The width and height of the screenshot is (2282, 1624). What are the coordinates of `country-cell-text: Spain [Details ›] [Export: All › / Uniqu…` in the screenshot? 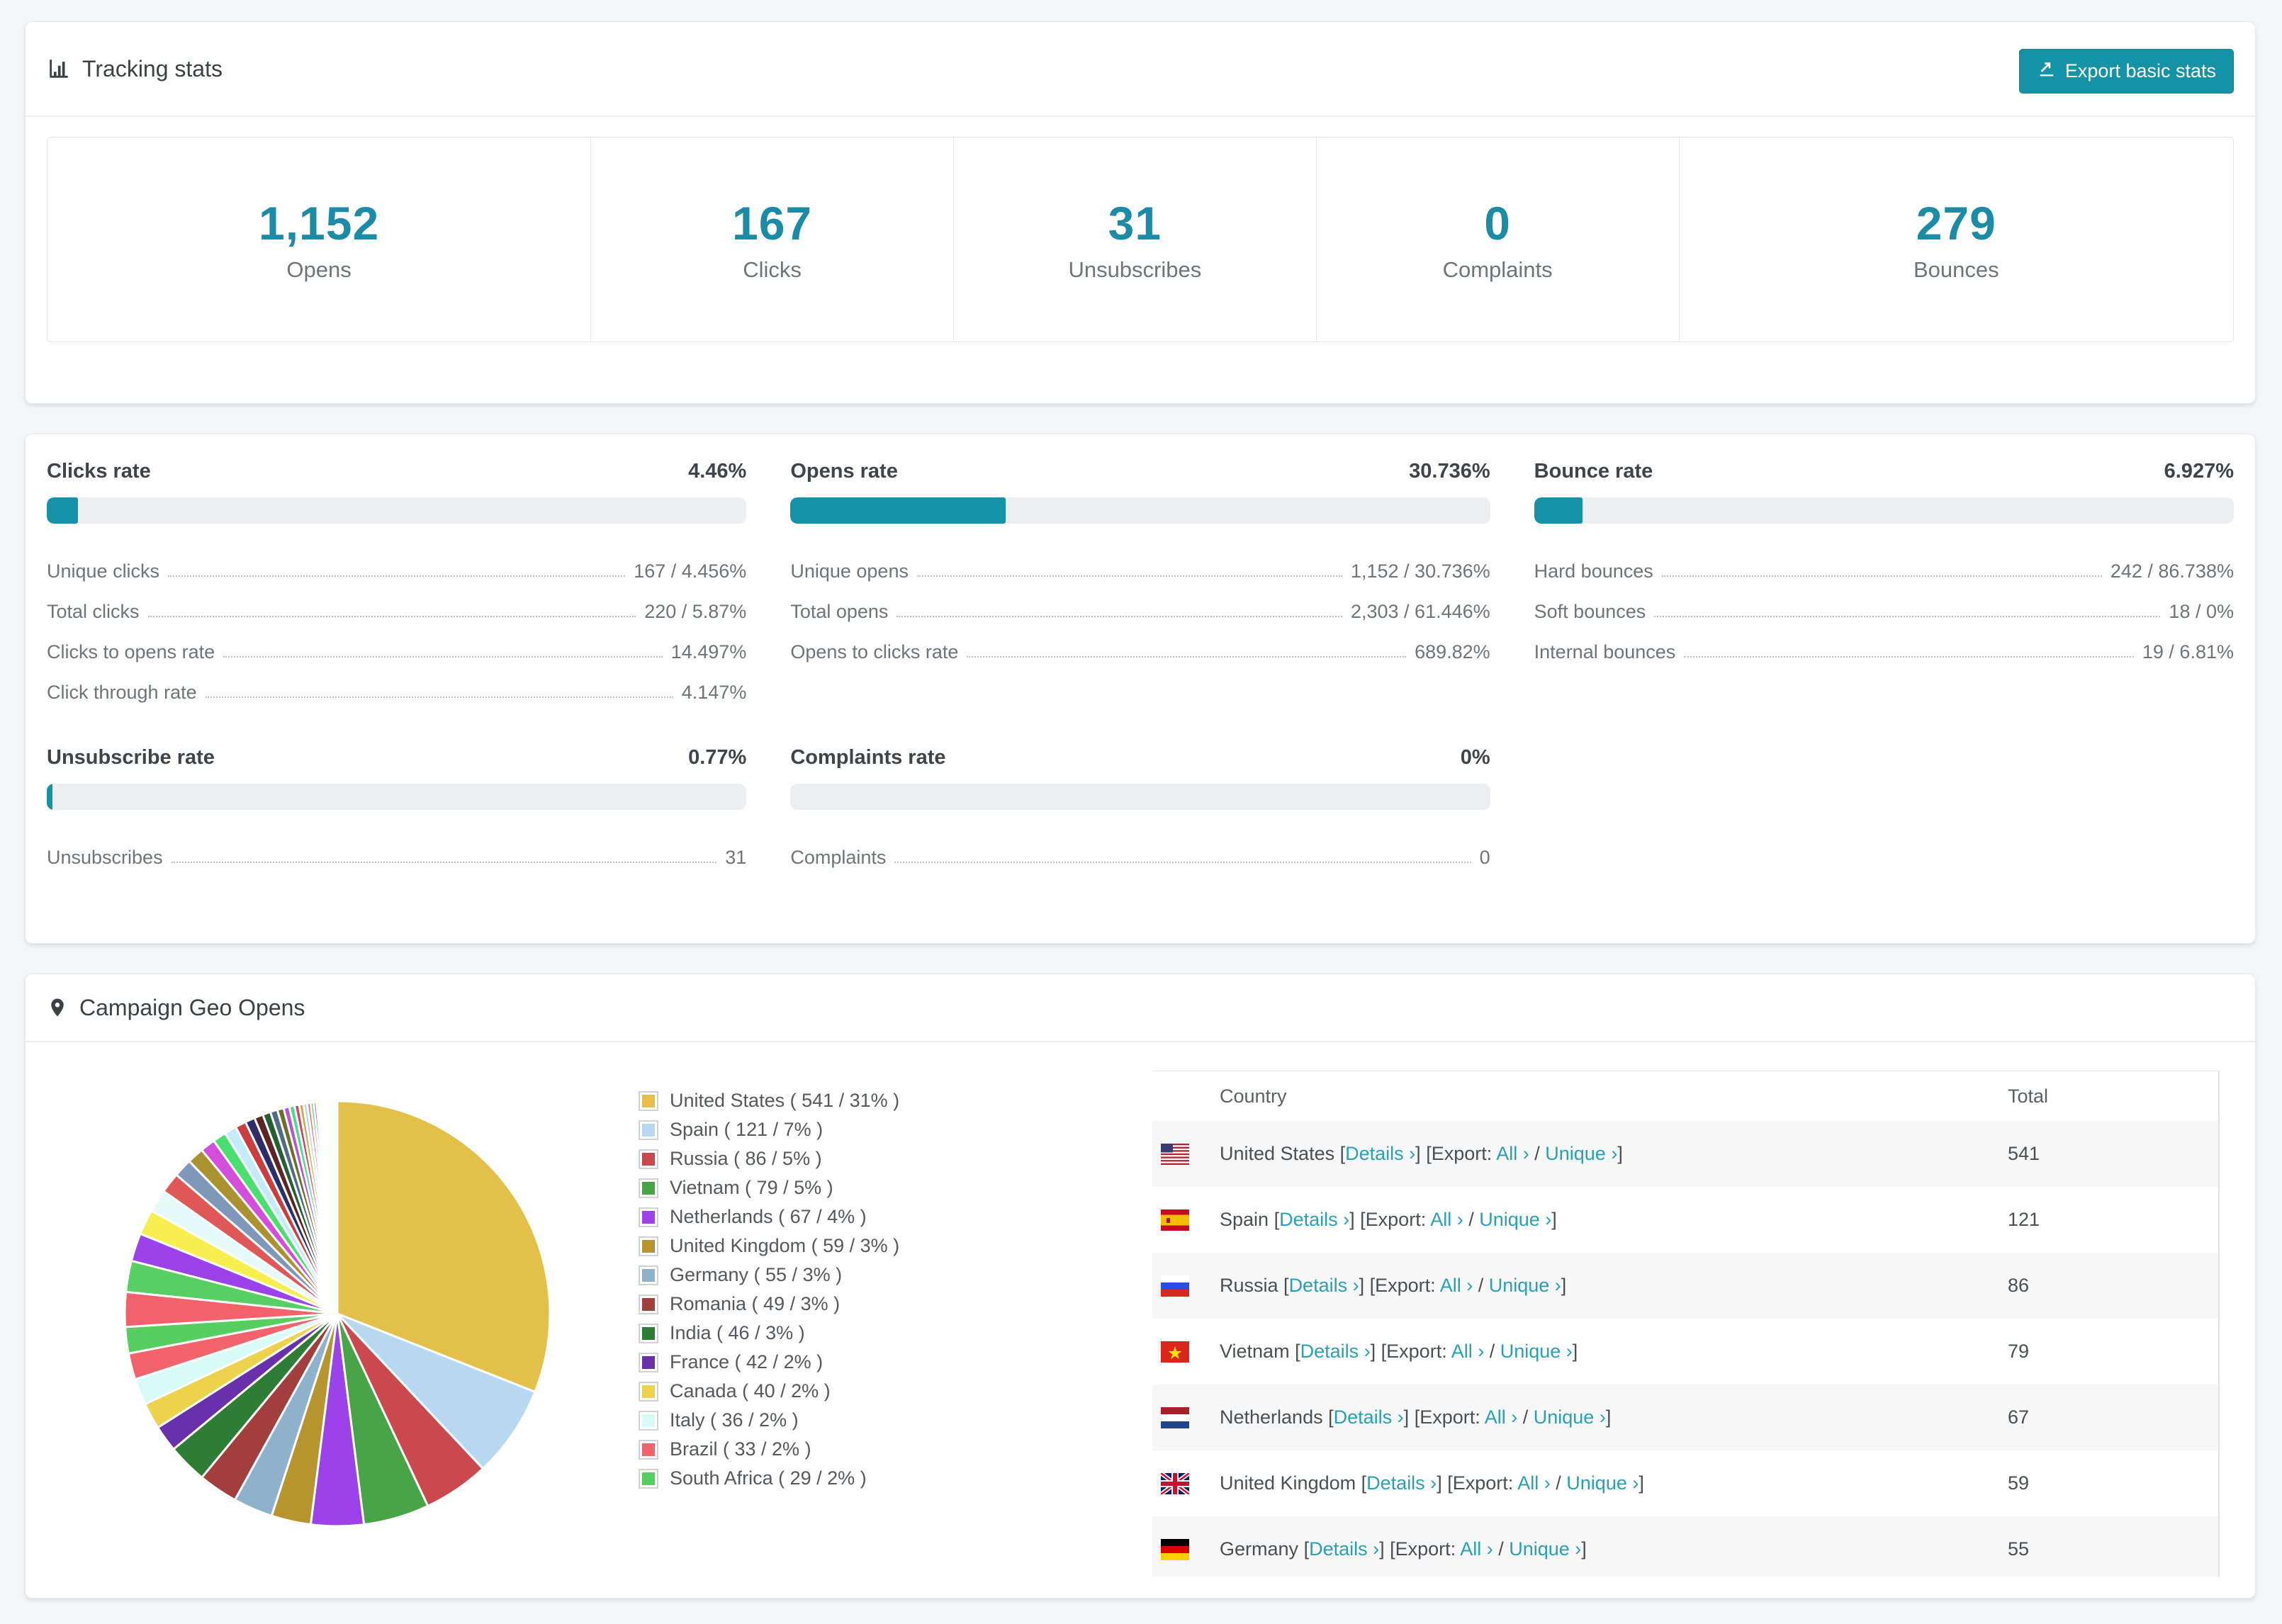 It's located at (1389, 1219).